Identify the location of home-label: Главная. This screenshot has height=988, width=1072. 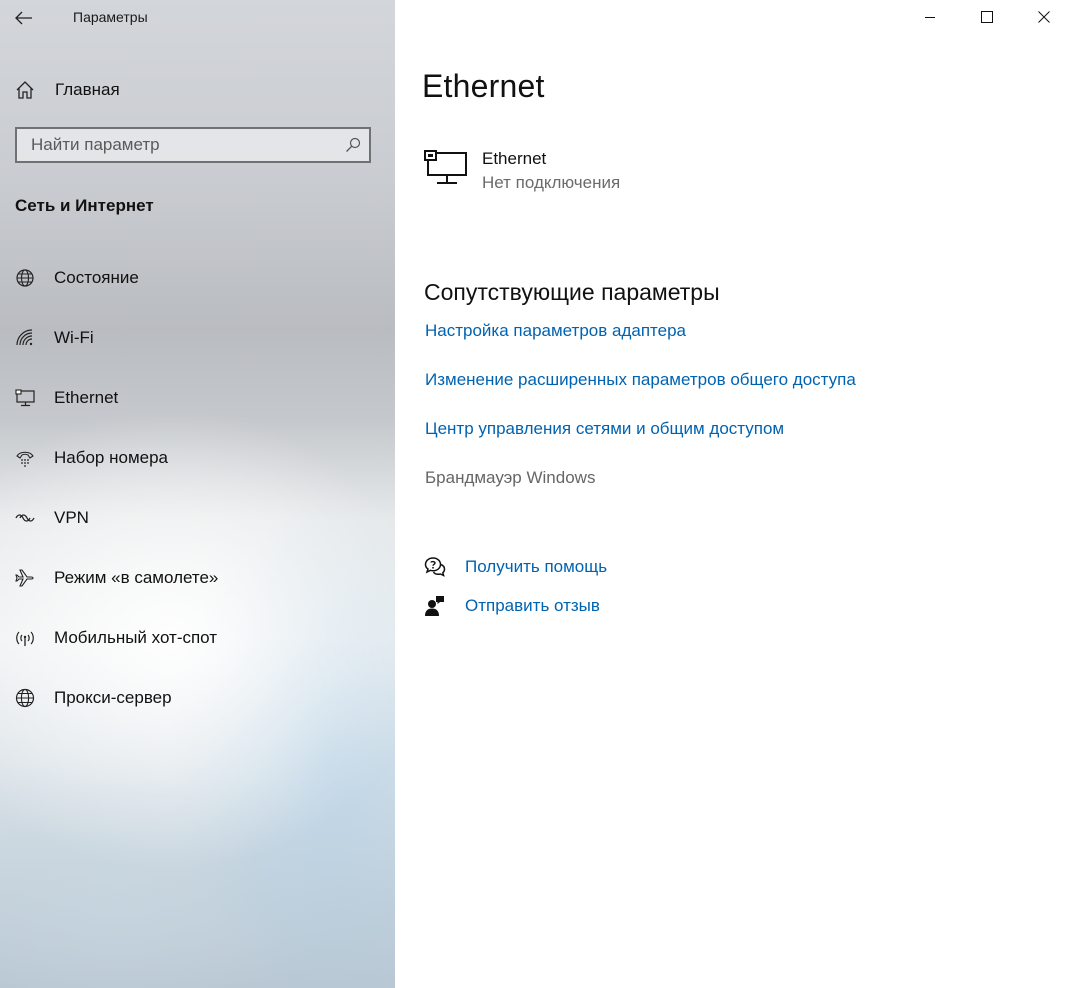
(87, 89).